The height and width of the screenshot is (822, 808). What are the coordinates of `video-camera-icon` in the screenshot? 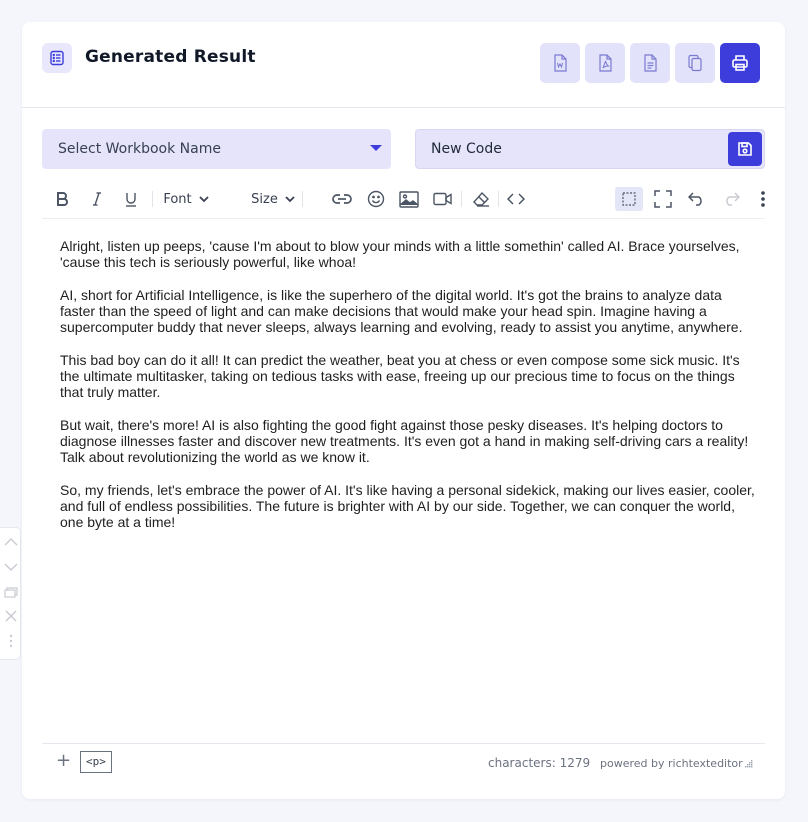 It's located at (442, 199).